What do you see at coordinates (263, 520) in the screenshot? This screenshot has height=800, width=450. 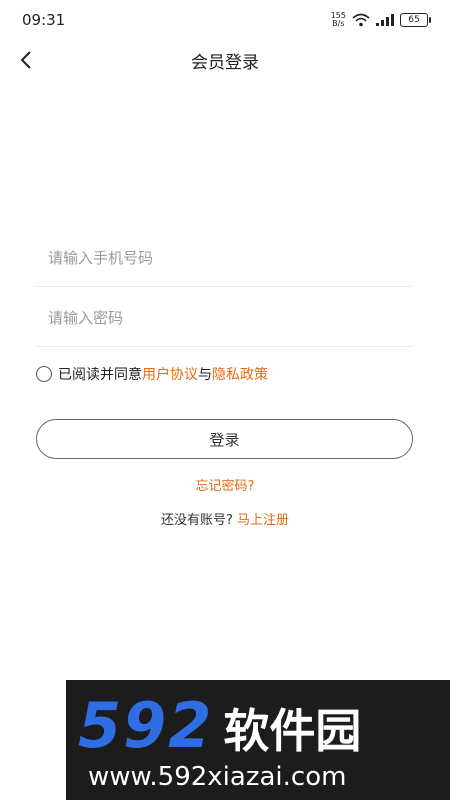 I see `register-link: 马上注册` at bounding box center [263, 520].